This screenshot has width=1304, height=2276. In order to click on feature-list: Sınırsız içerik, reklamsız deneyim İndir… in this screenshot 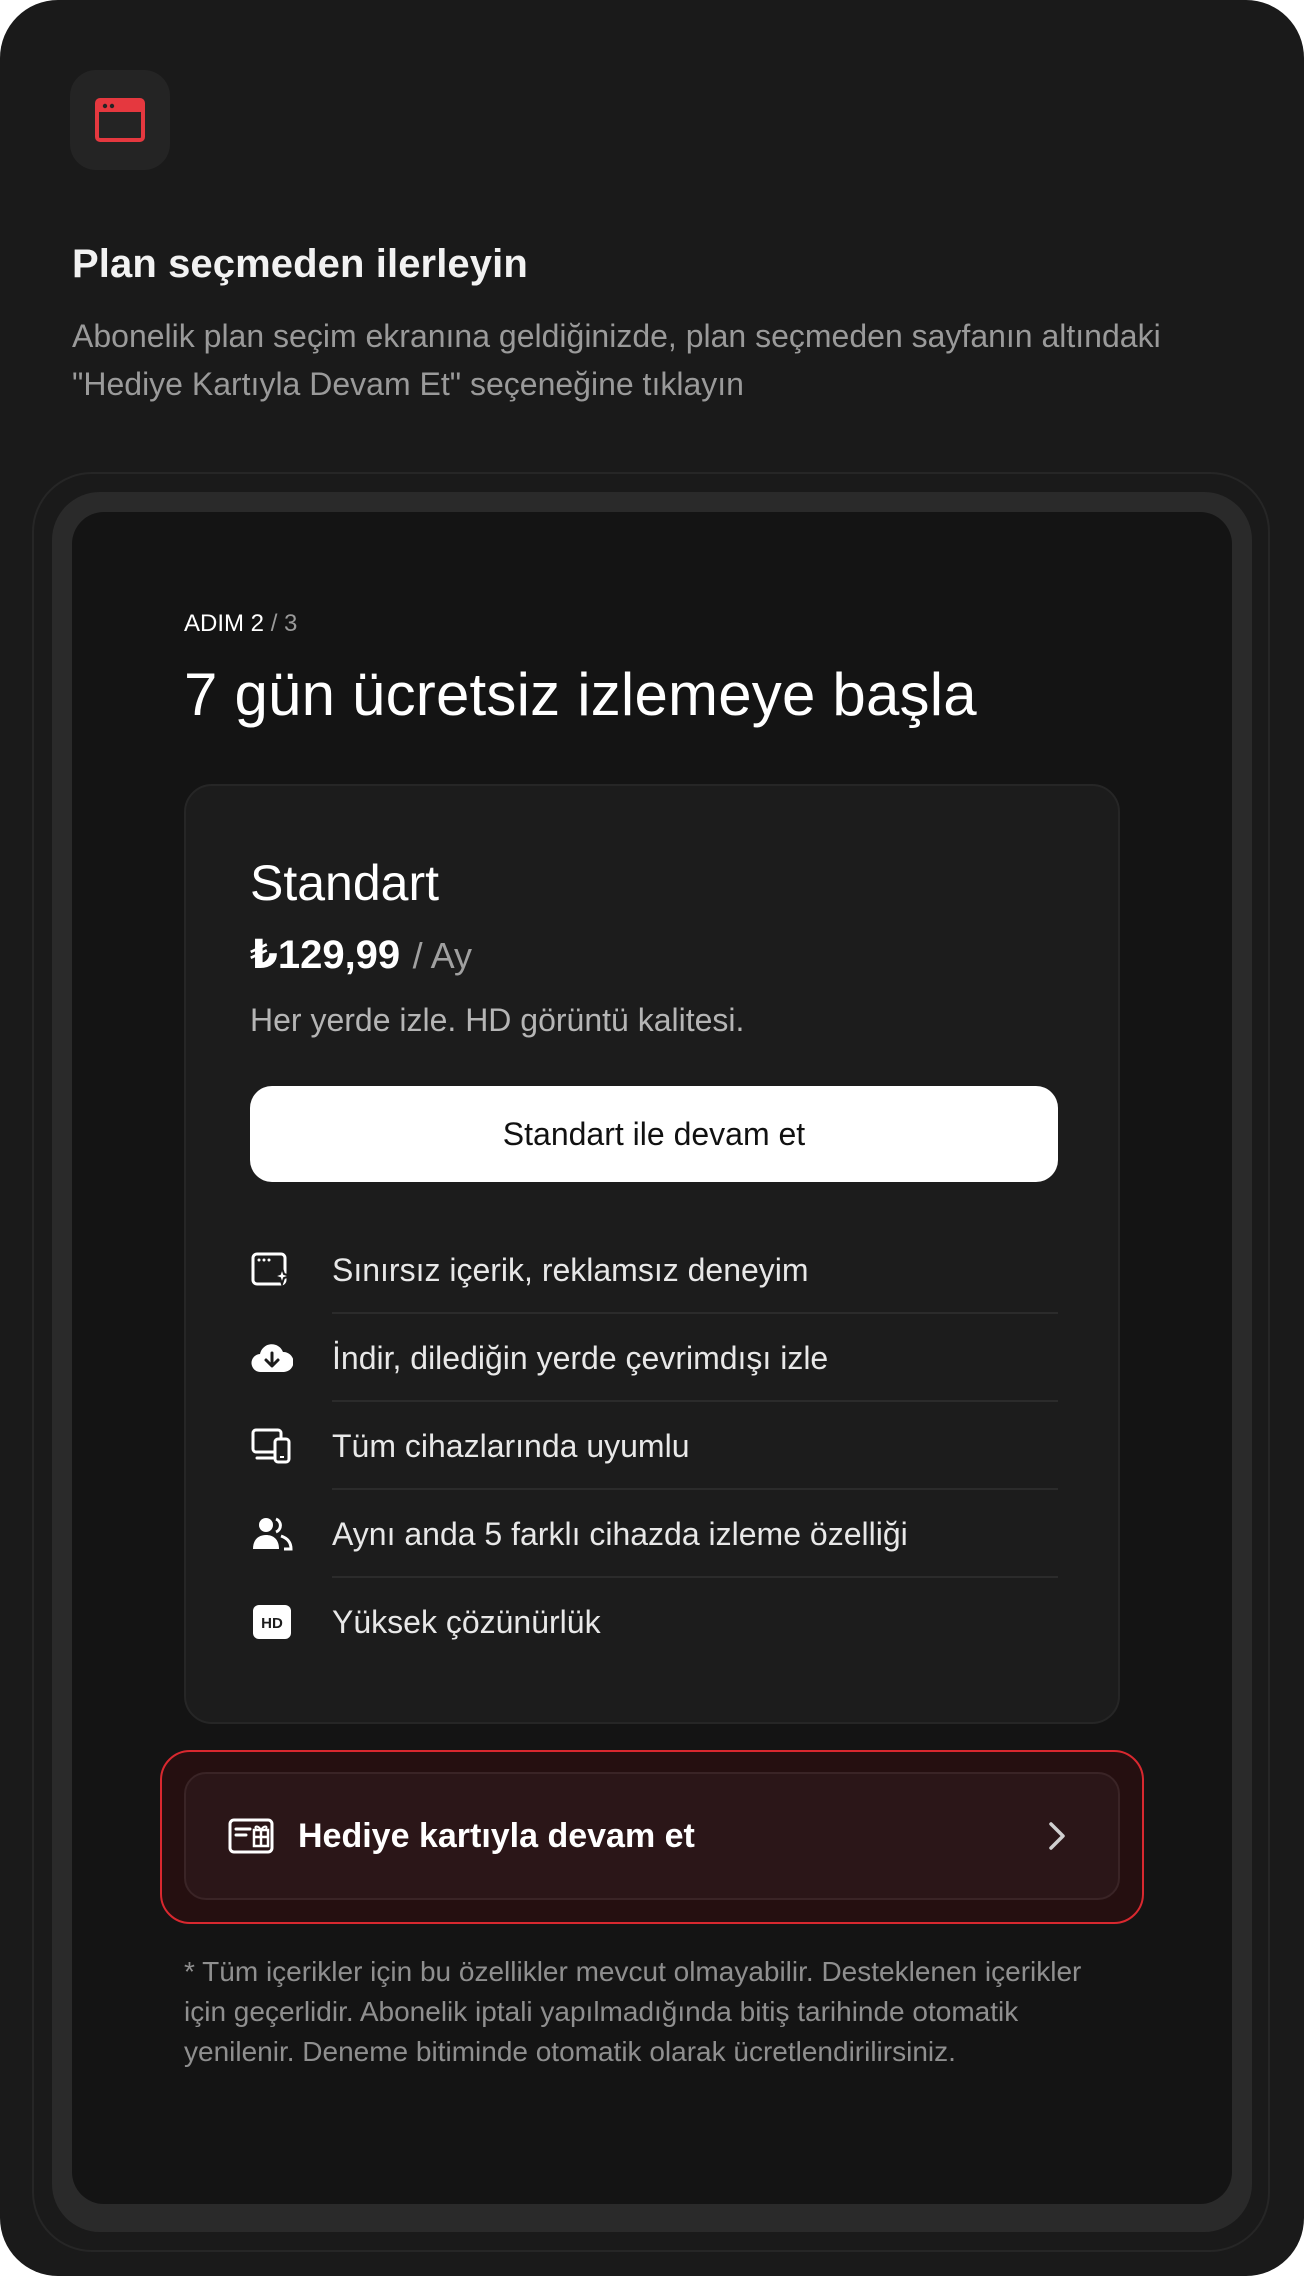, I will do `click(654, 1446)`.